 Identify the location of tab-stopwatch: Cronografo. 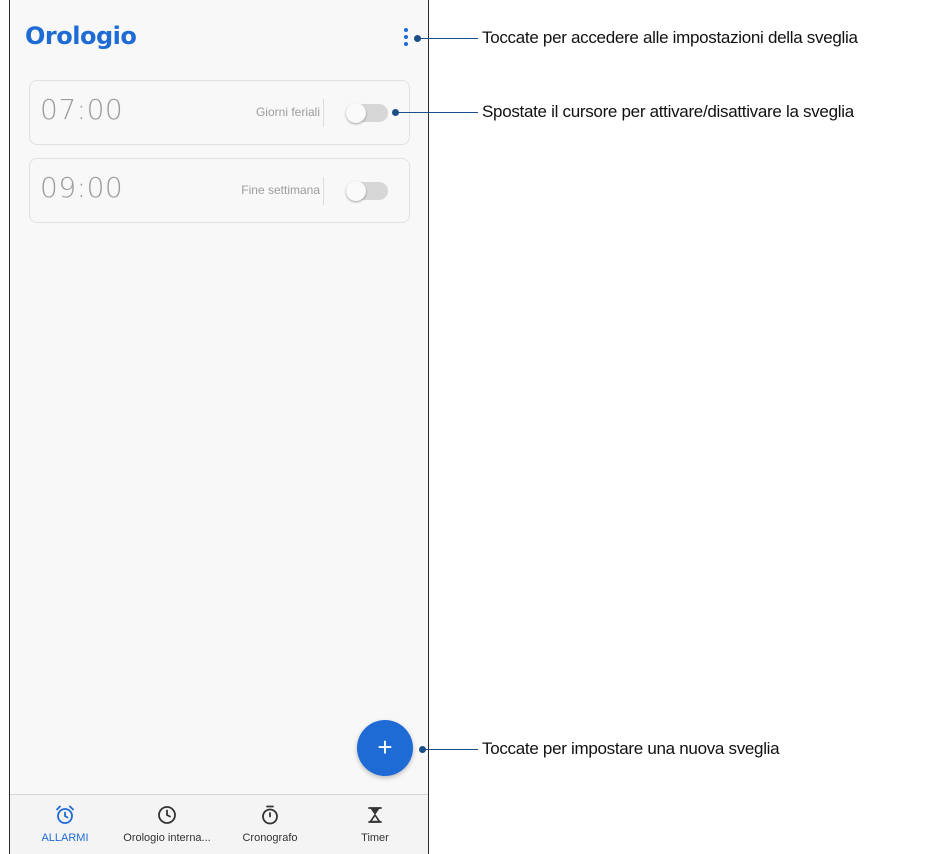
(270, 824).